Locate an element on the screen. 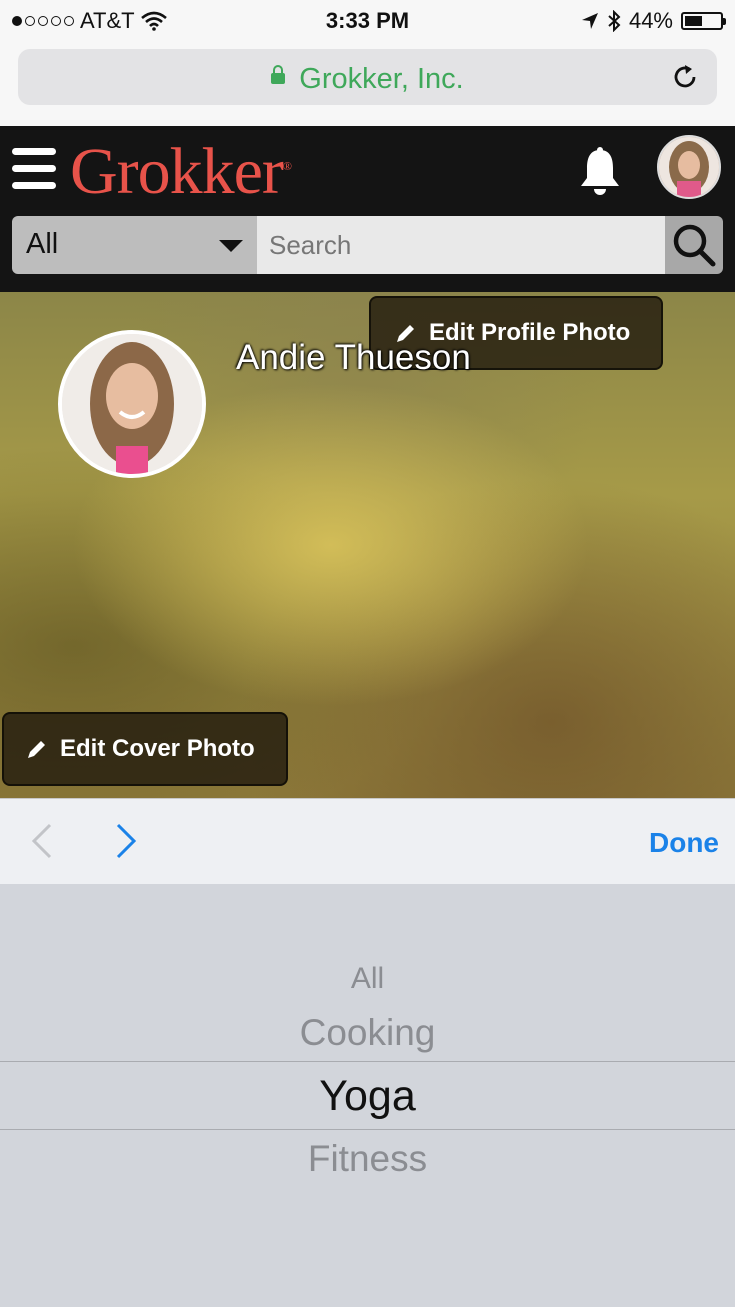 The height and width of the screenshot is (1307, 735). edit-cover-photo-label: Edit Cover Photo is located at coordinates (157, 748).